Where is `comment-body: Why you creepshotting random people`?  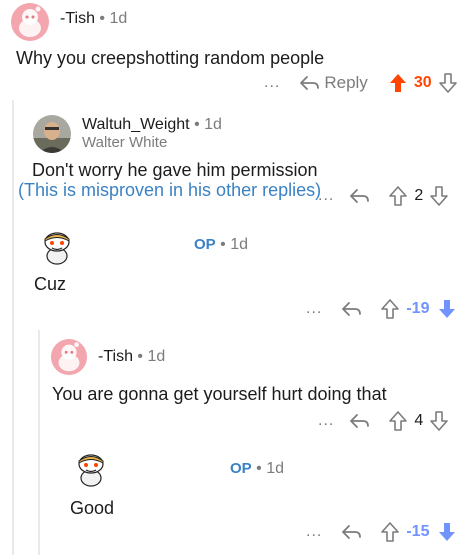 comment-body: Why you creepshotting random people is located at coordinates (170, 58).